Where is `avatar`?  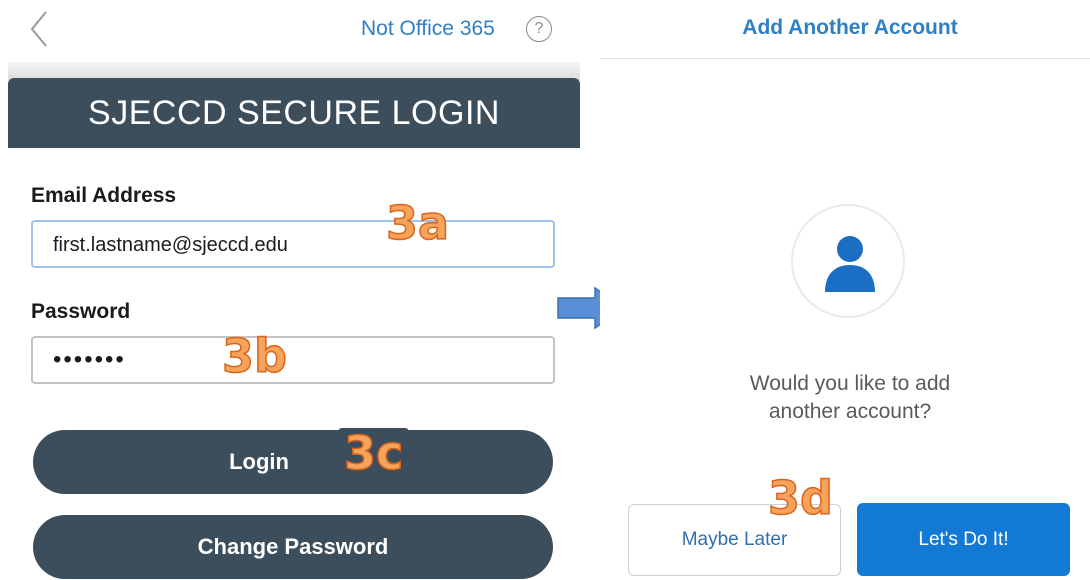
avatar is located at coordinates (848, 261).